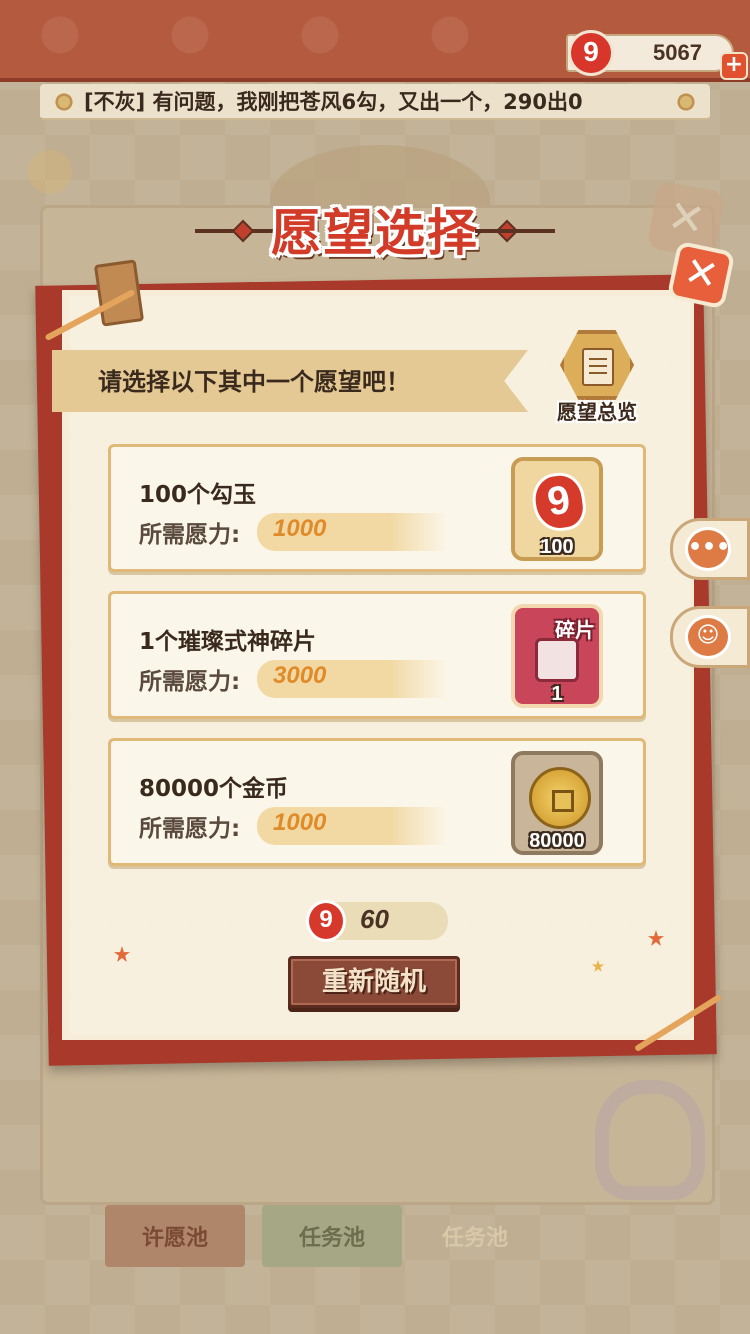 This screenshot has width=750, height=1334. What do you see at coordinates (557, 660) in the screenshot?
I see `shikigami-portrait-icon` at bounding box center [557, 660].